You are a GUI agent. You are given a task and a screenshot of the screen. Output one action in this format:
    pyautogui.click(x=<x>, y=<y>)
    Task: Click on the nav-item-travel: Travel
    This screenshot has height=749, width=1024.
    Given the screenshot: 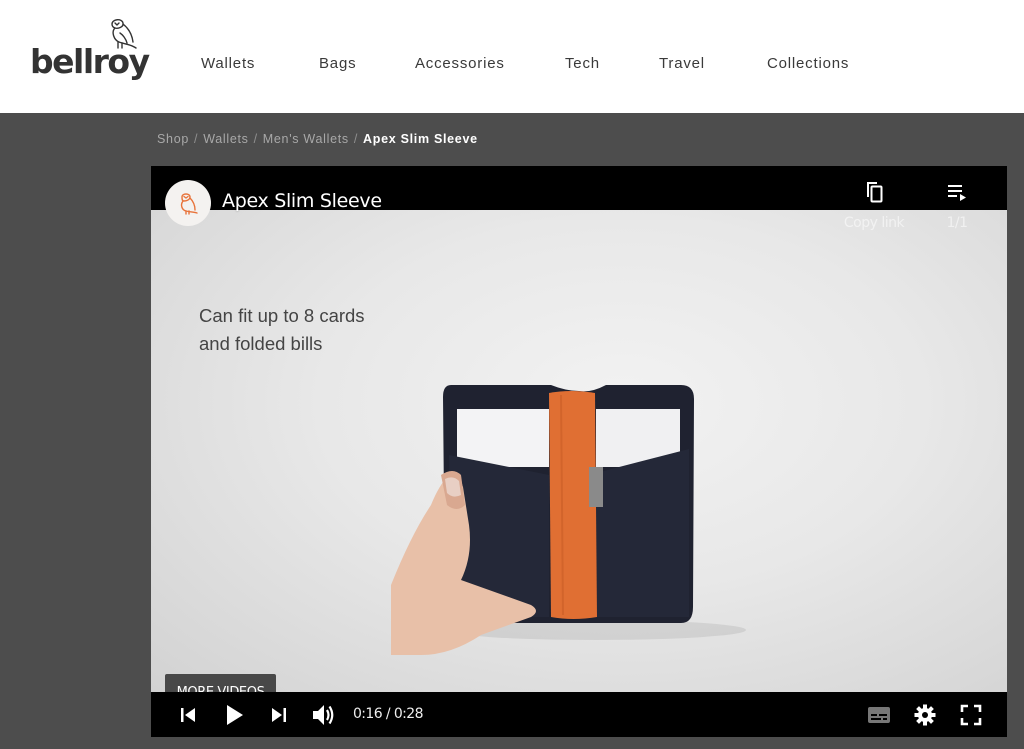 What is the action you would take?
    pyautogui.click(x=682, y=63)
    